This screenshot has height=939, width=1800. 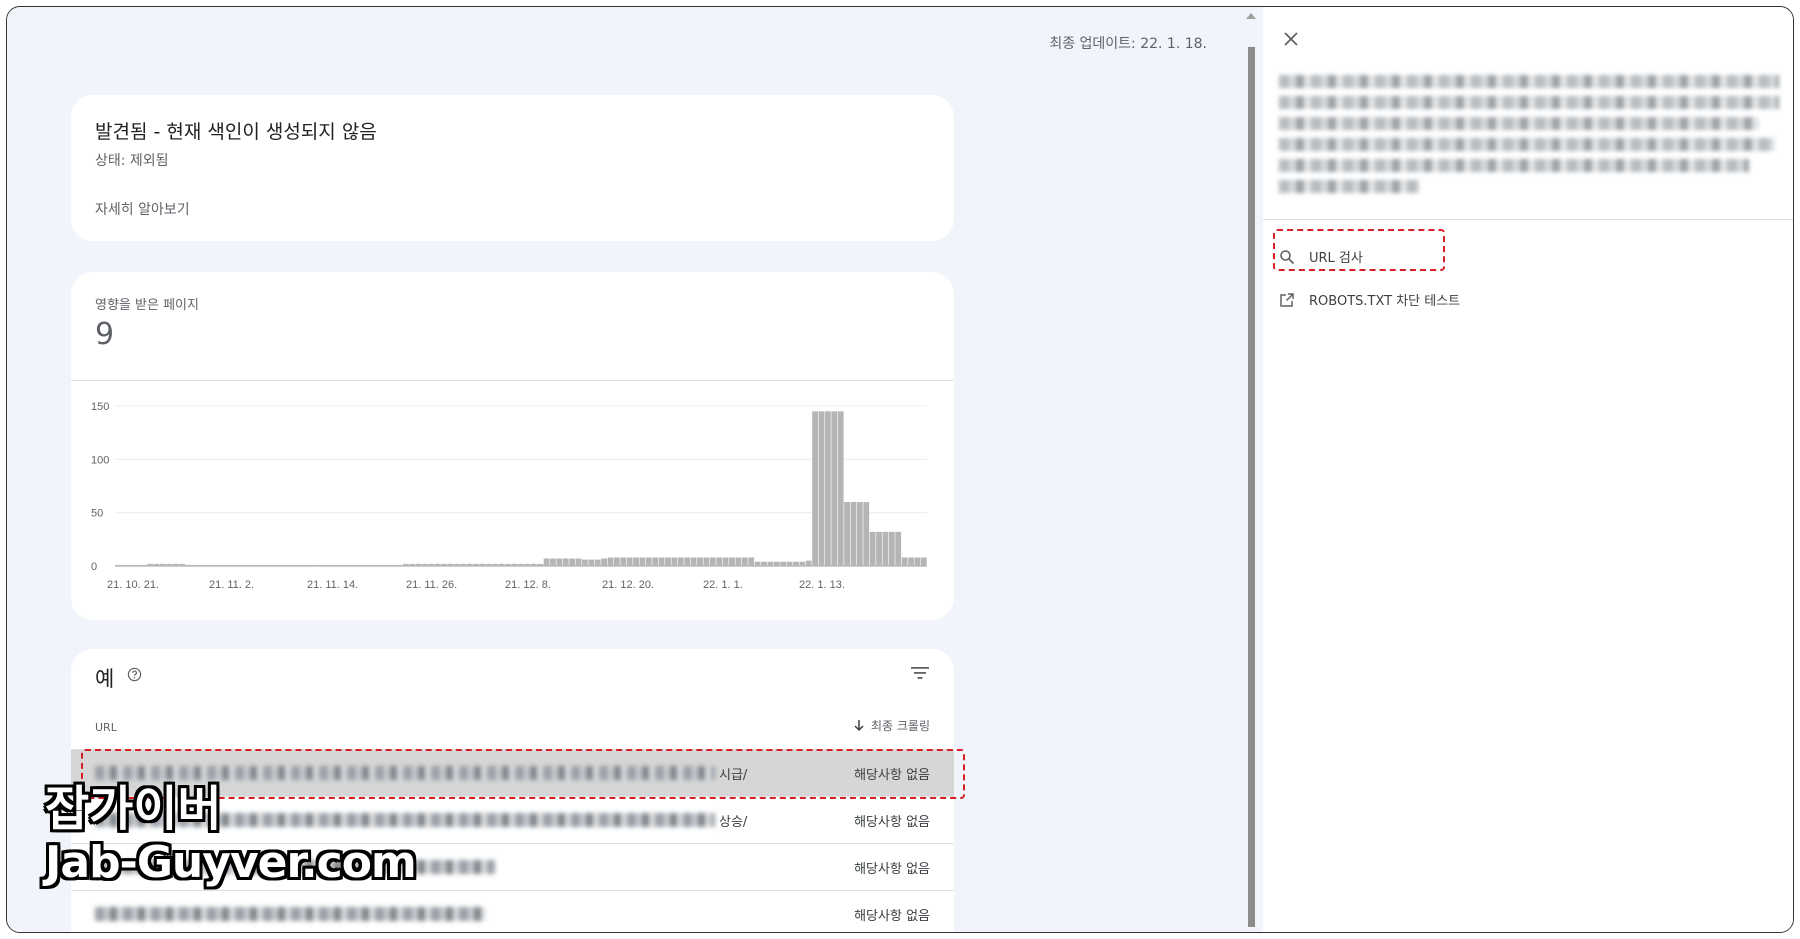 What do you see at coordinates (891, 725) in the screenshot?
I see `column-header-last-crawl: 최종 크롤링` at bounding box center [891, 725].